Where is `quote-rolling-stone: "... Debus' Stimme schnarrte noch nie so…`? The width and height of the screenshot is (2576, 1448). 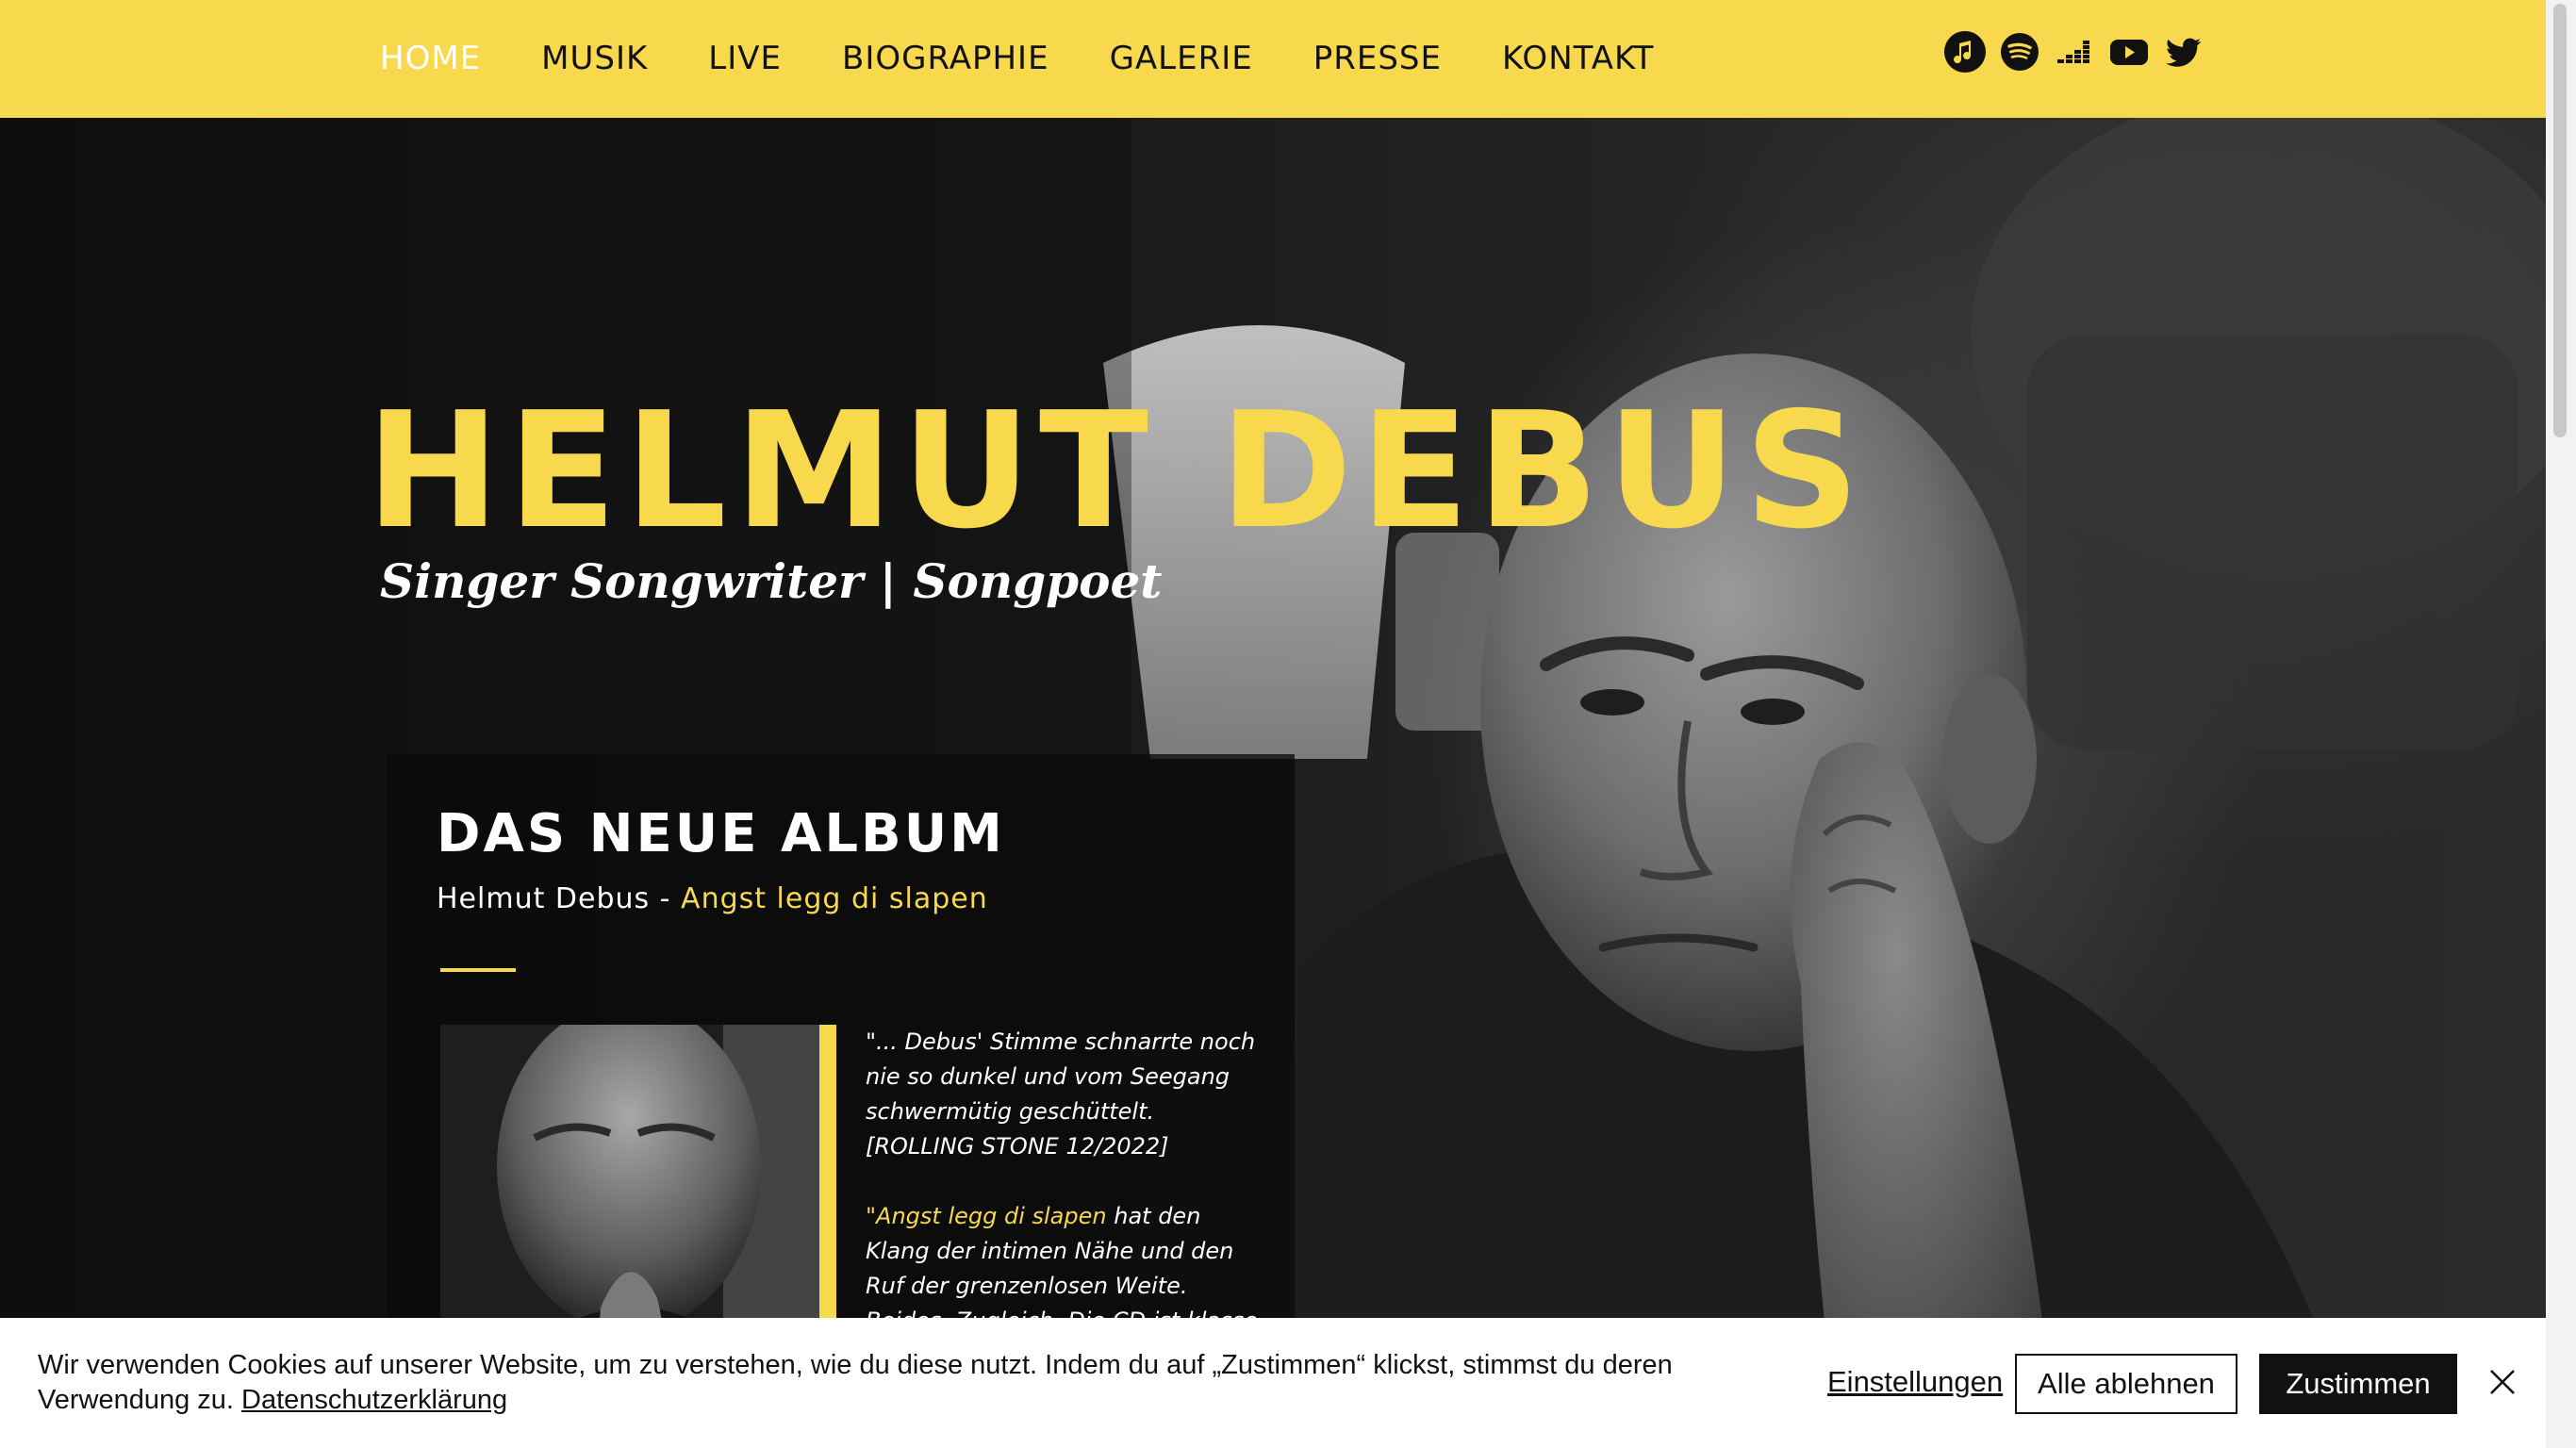 quote-rolling-stone: "... Debus' Stimme schnarrte noch nie so… is located at coordinates (1061, 1094).